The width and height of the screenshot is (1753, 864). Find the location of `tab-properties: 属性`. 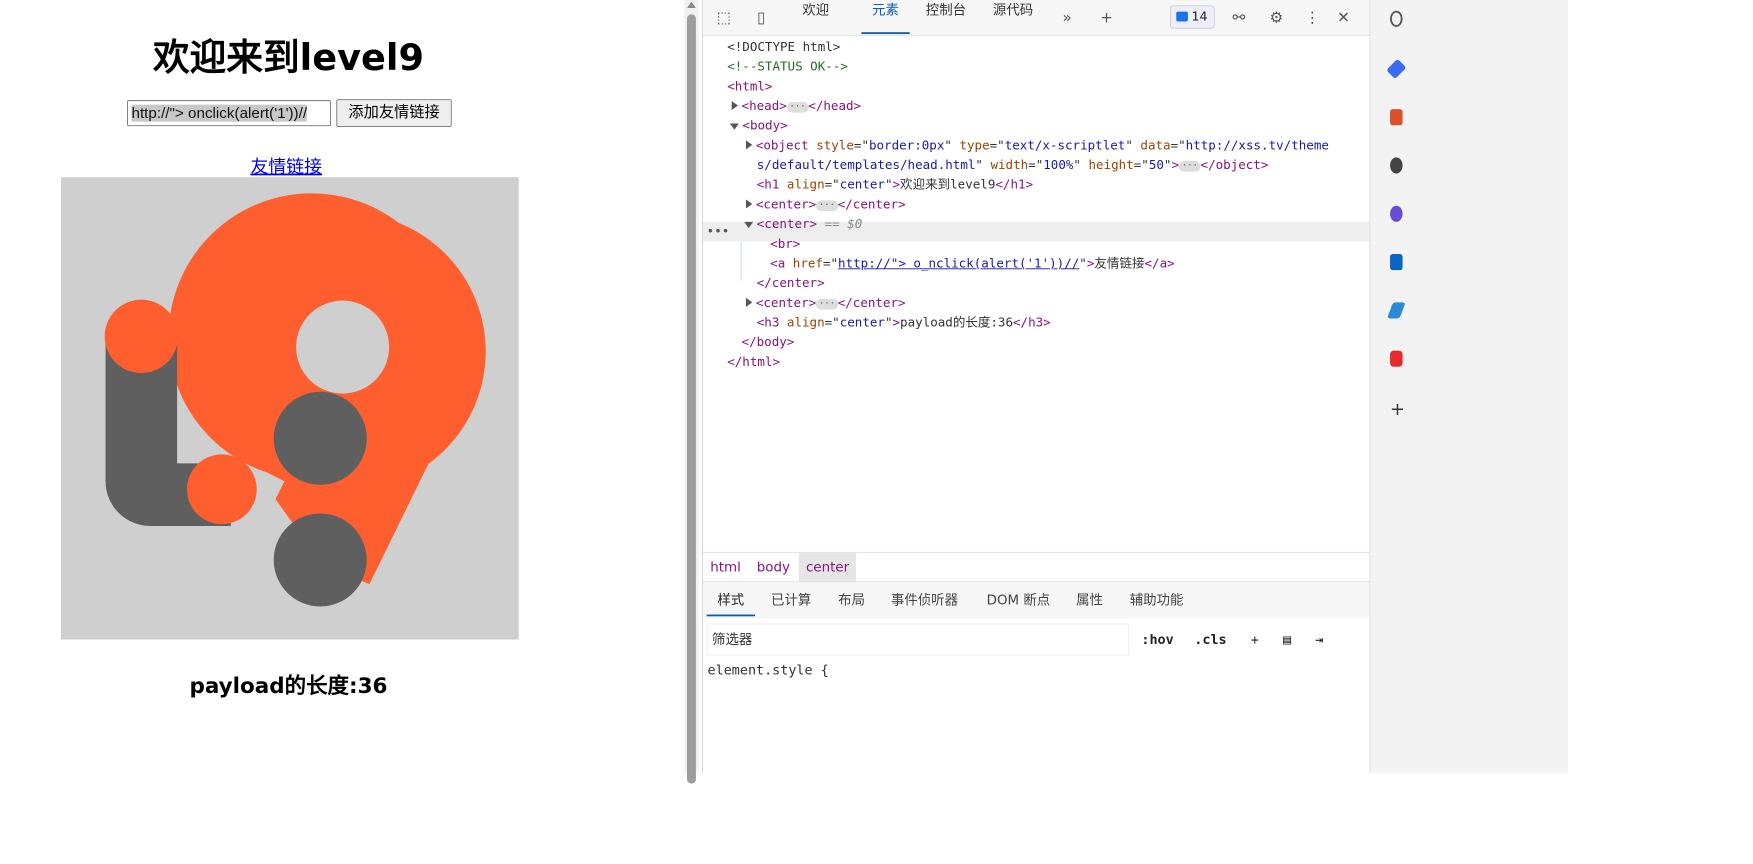

tab-properties: 属性 is located at coordinates (1089, 599).